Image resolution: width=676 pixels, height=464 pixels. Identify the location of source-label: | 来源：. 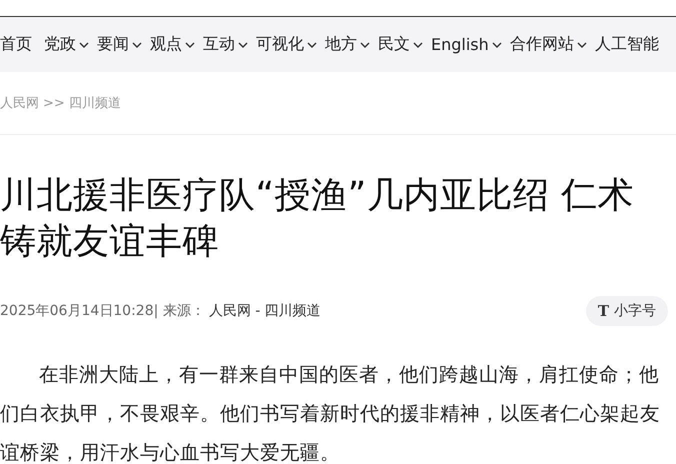
(179, 311).